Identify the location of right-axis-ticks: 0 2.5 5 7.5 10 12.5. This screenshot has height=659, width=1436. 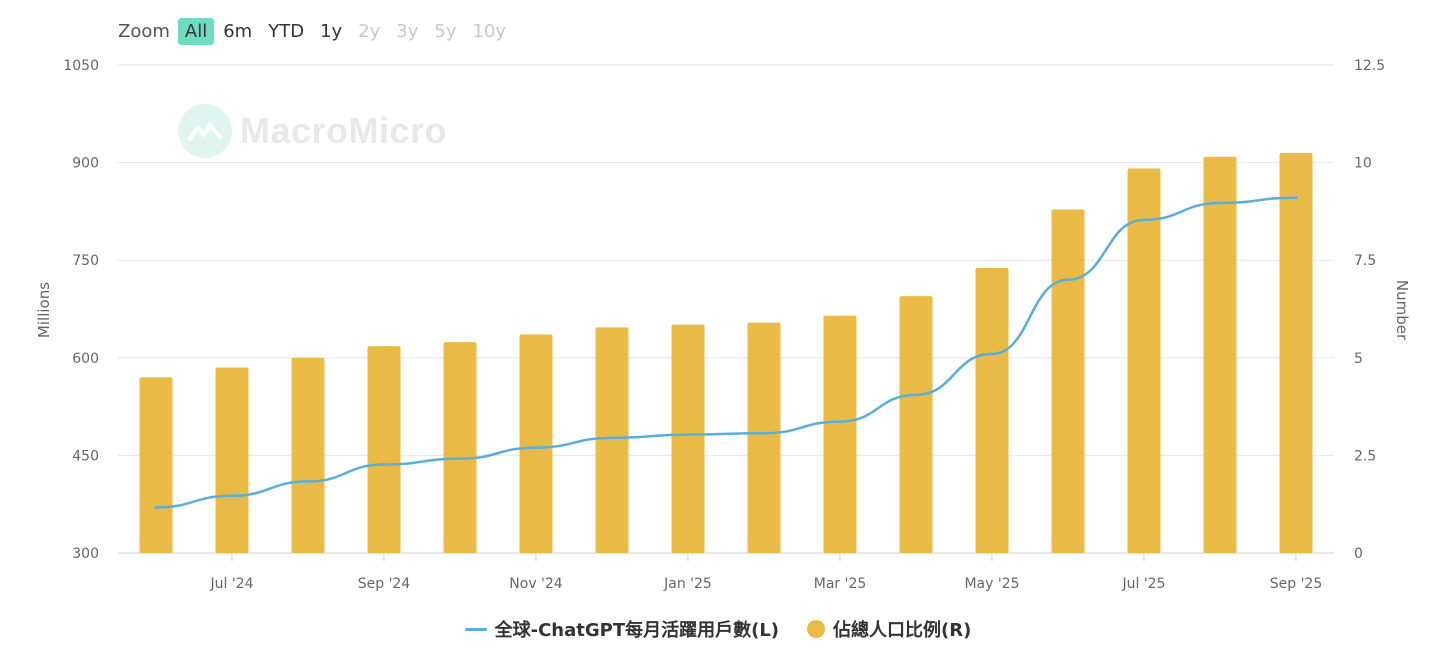
(1369, 310).